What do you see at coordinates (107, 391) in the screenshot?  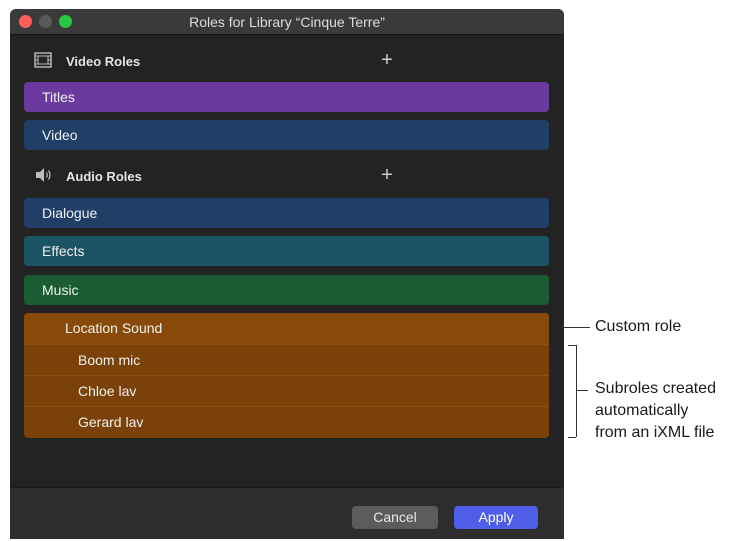 I see `subrole-label: Chloe lav` at bounding box center [107, 391].